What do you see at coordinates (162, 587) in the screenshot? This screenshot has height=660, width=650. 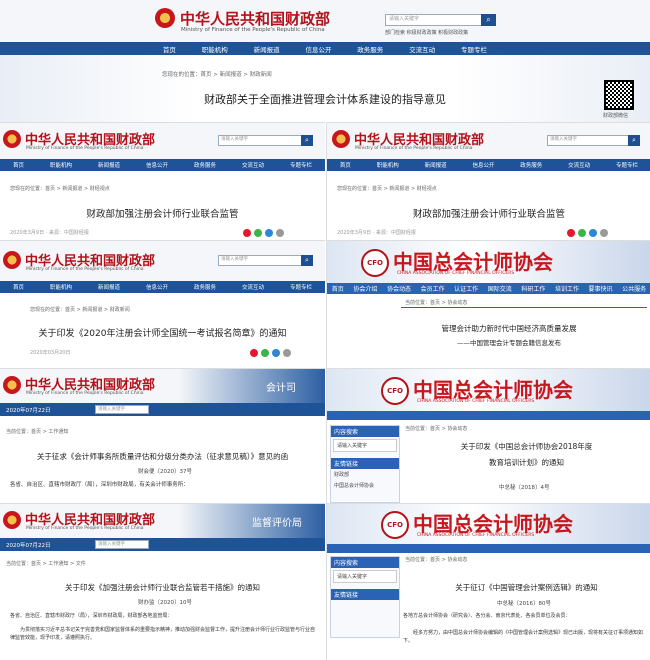 I see `article-title: 关于印发《加强注册会计师行业联合监管若干措施》的通知` at bounding box center [162, 587].